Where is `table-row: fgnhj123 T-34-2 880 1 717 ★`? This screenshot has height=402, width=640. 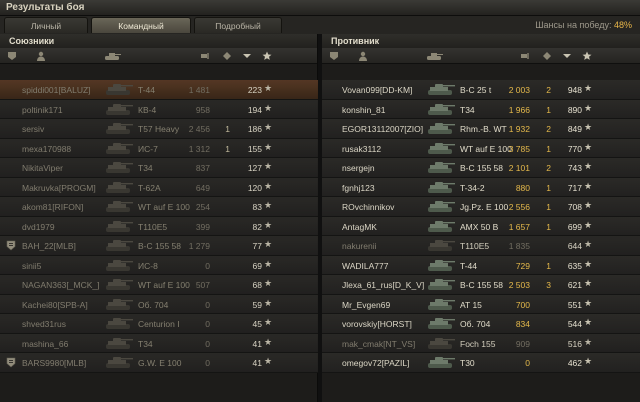 table-row: fgnhj123 T-34-2 880 1 717 ★ is located at coordinates (481, 187).